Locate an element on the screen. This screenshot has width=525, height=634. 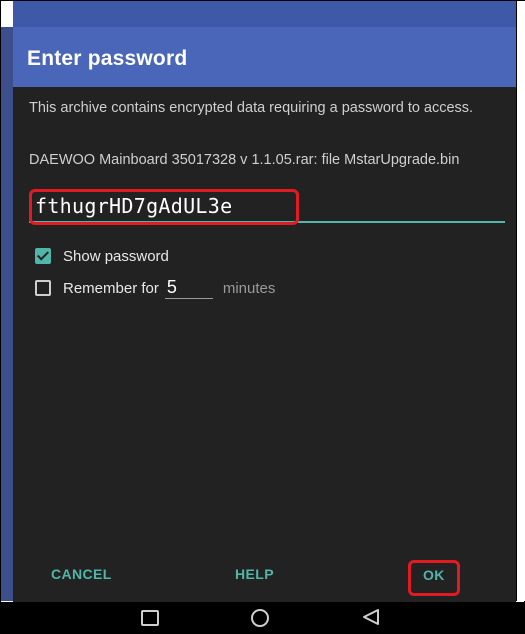
password-field: fthugrHD7gAdUL3e is located at coordinates (267, 207).